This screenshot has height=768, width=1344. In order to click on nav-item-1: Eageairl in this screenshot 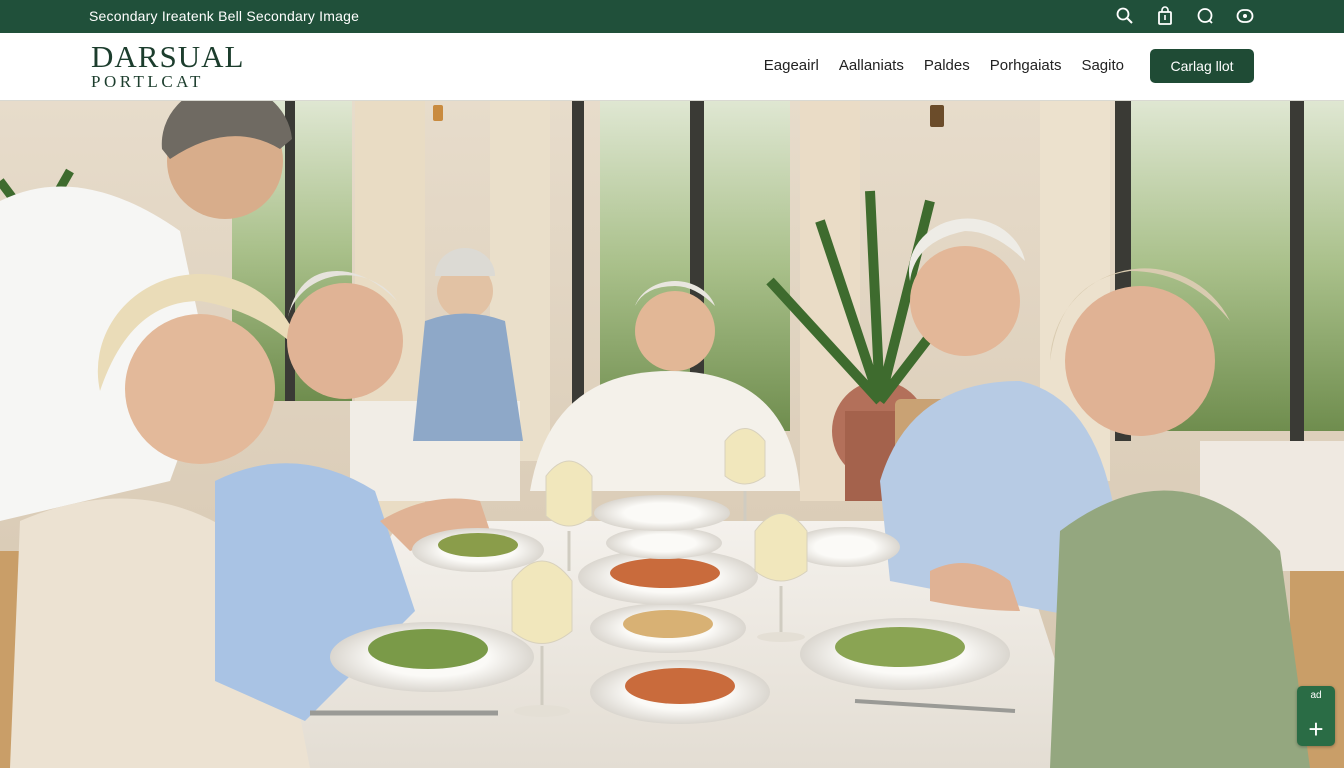, I will do `click(791, 65)`.